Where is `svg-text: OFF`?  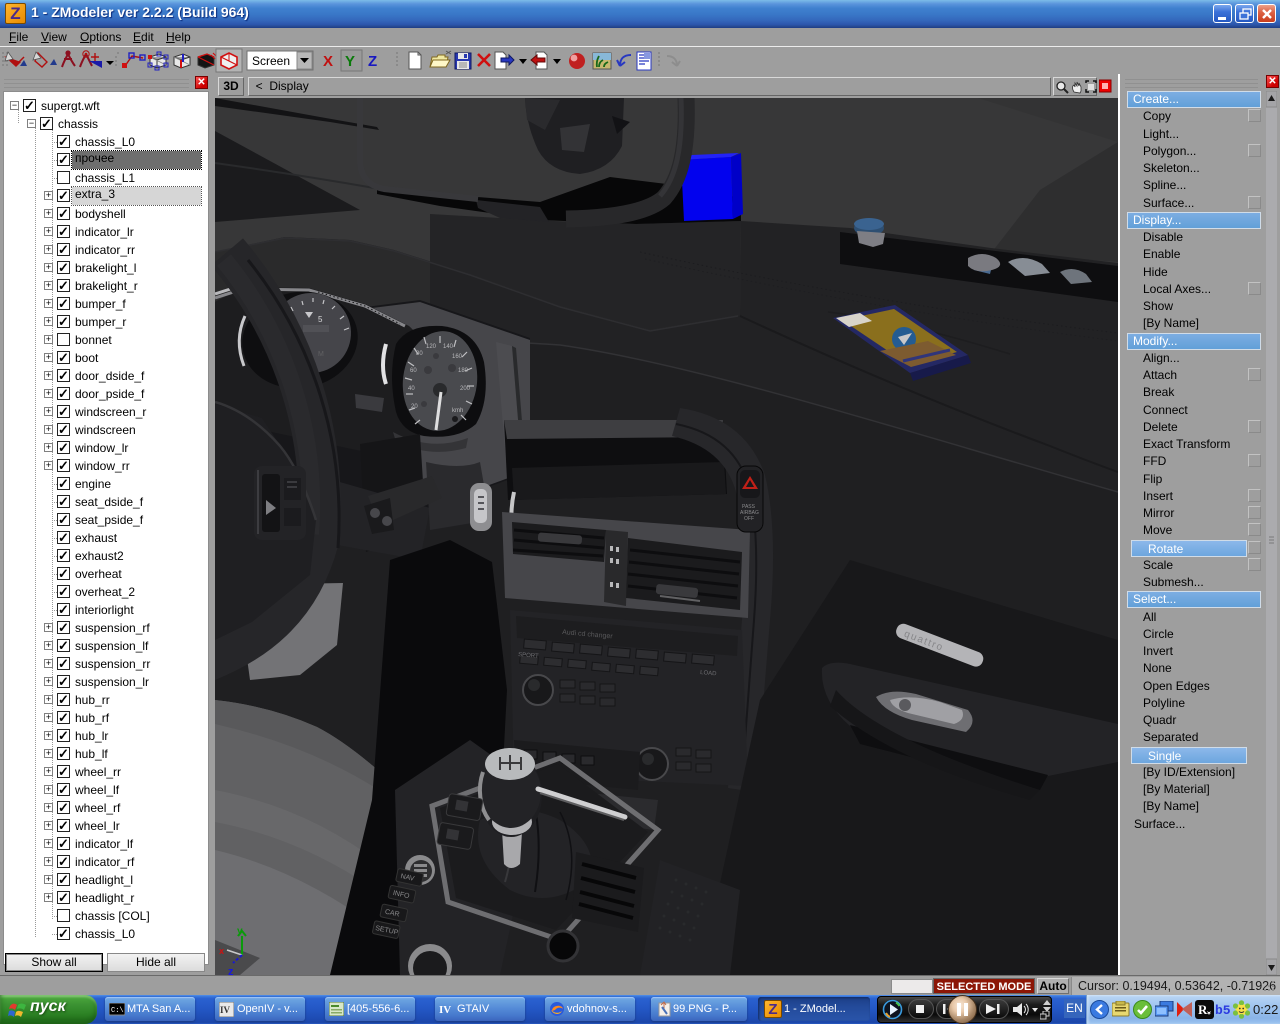 svg-text: OFF is located at coordinates (749, 519).